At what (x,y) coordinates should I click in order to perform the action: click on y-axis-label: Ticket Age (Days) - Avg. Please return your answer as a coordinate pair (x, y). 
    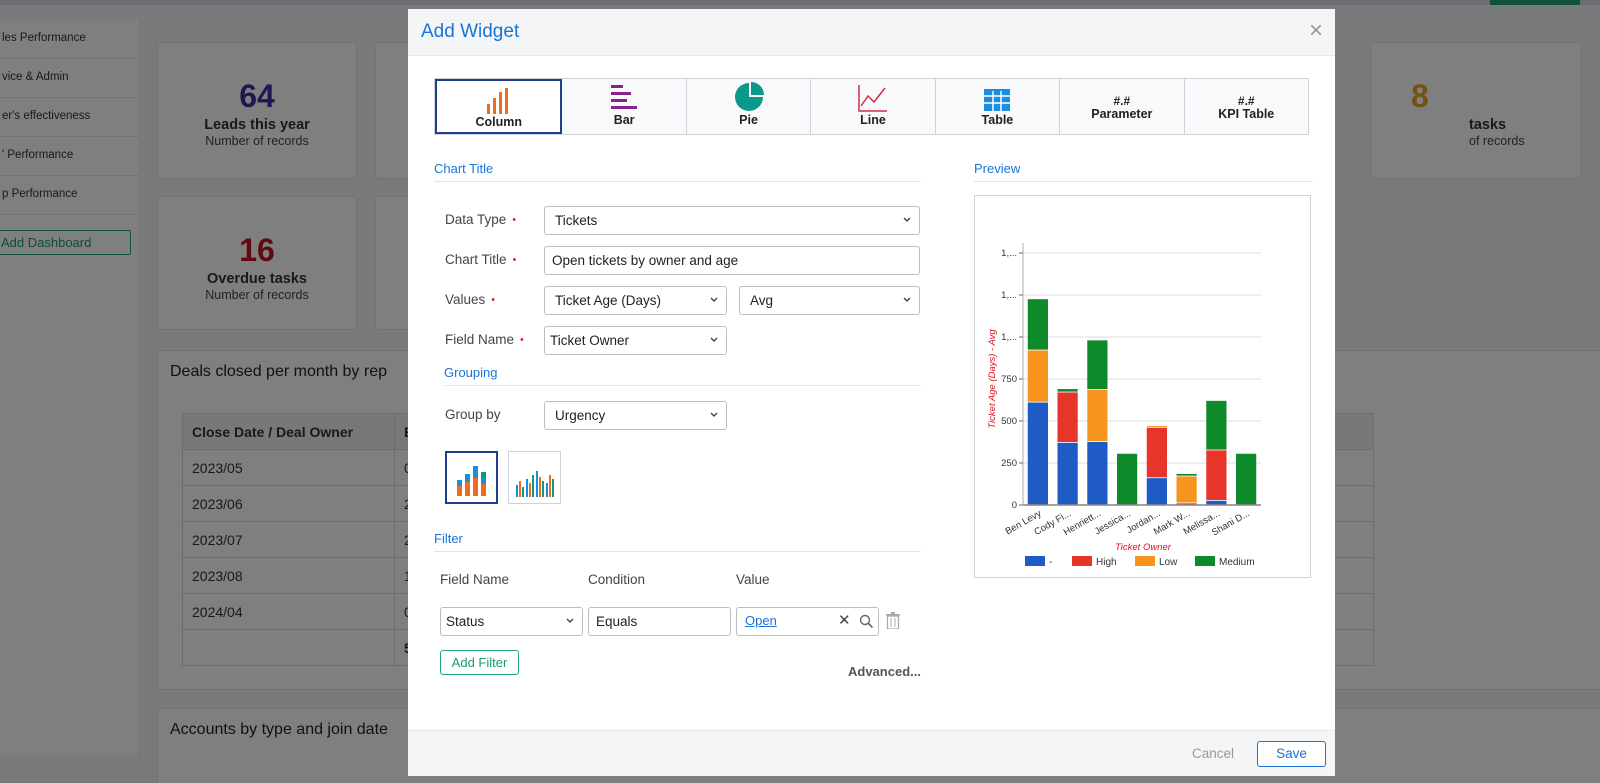
    Looking at the image, I should click on (992, 379).